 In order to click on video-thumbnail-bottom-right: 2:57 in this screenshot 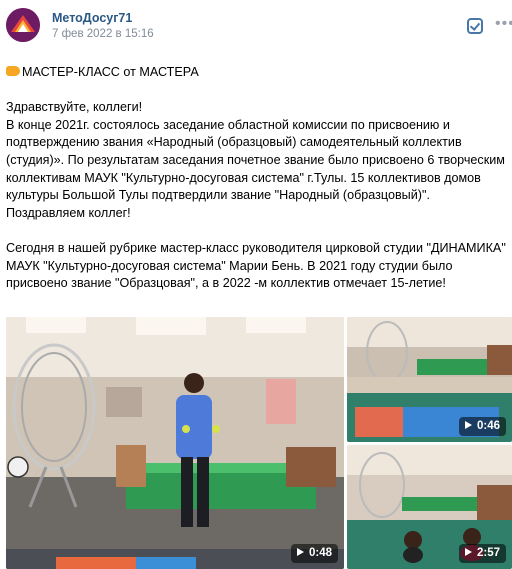, I will do `click(429, 507)`.